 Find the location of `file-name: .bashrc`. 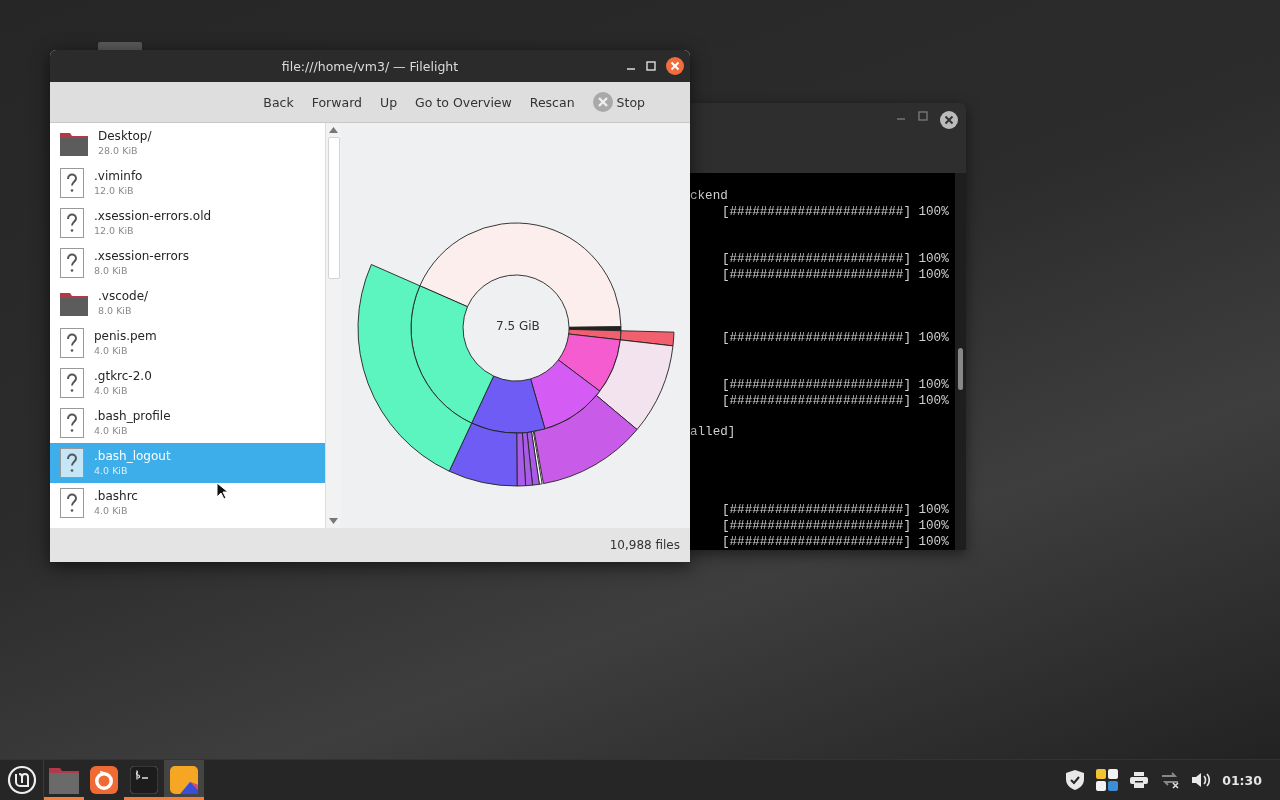

file-name: .bashrc is located at coordinates (116, 496).